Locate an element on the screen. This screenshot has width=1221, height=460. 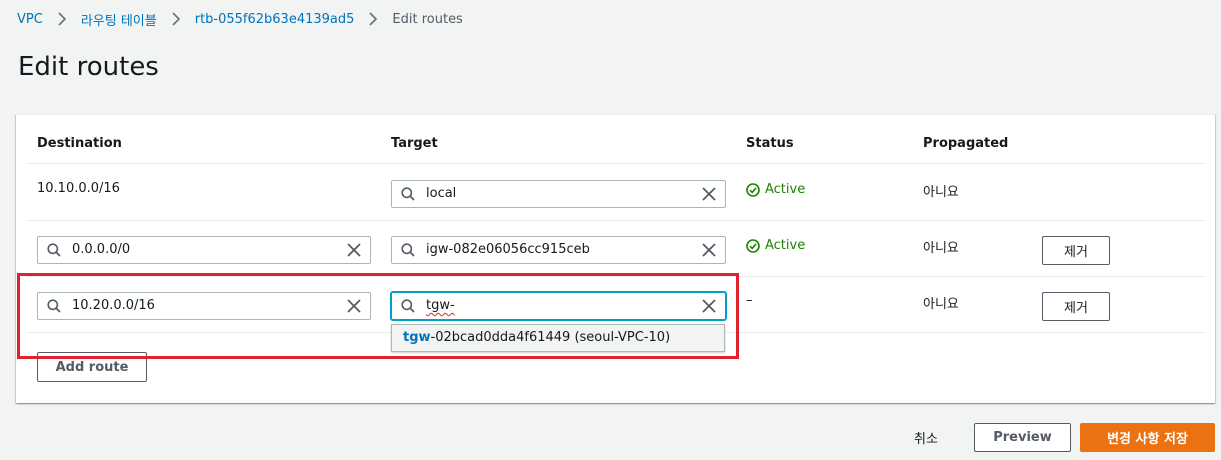
header-status: Status is located at coordinates (770, 143).